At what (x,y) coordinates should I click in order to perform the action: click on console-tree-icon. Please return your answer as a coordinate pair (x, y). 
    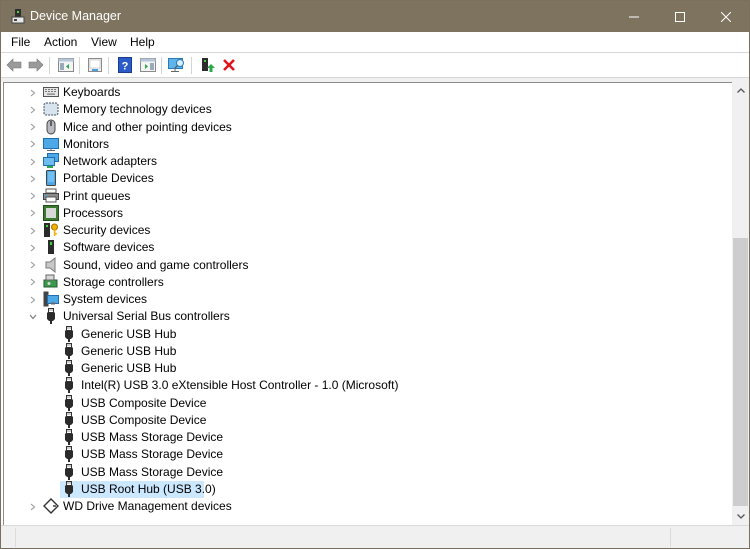
    Looking at the image, I should click on (66, 65).